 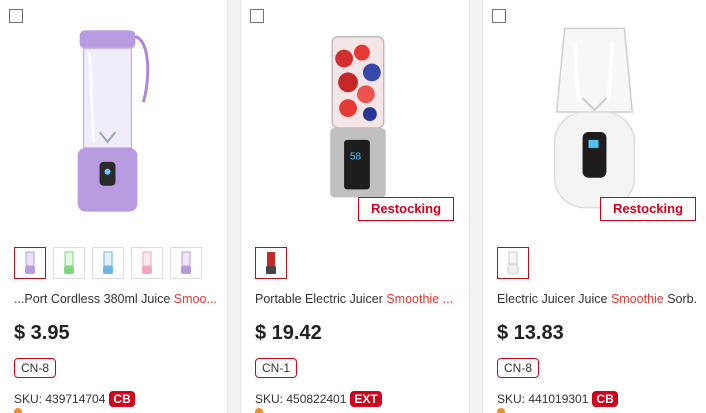 I want to click on sku-text: SKU: 450822401, so click(x=301, y=399).